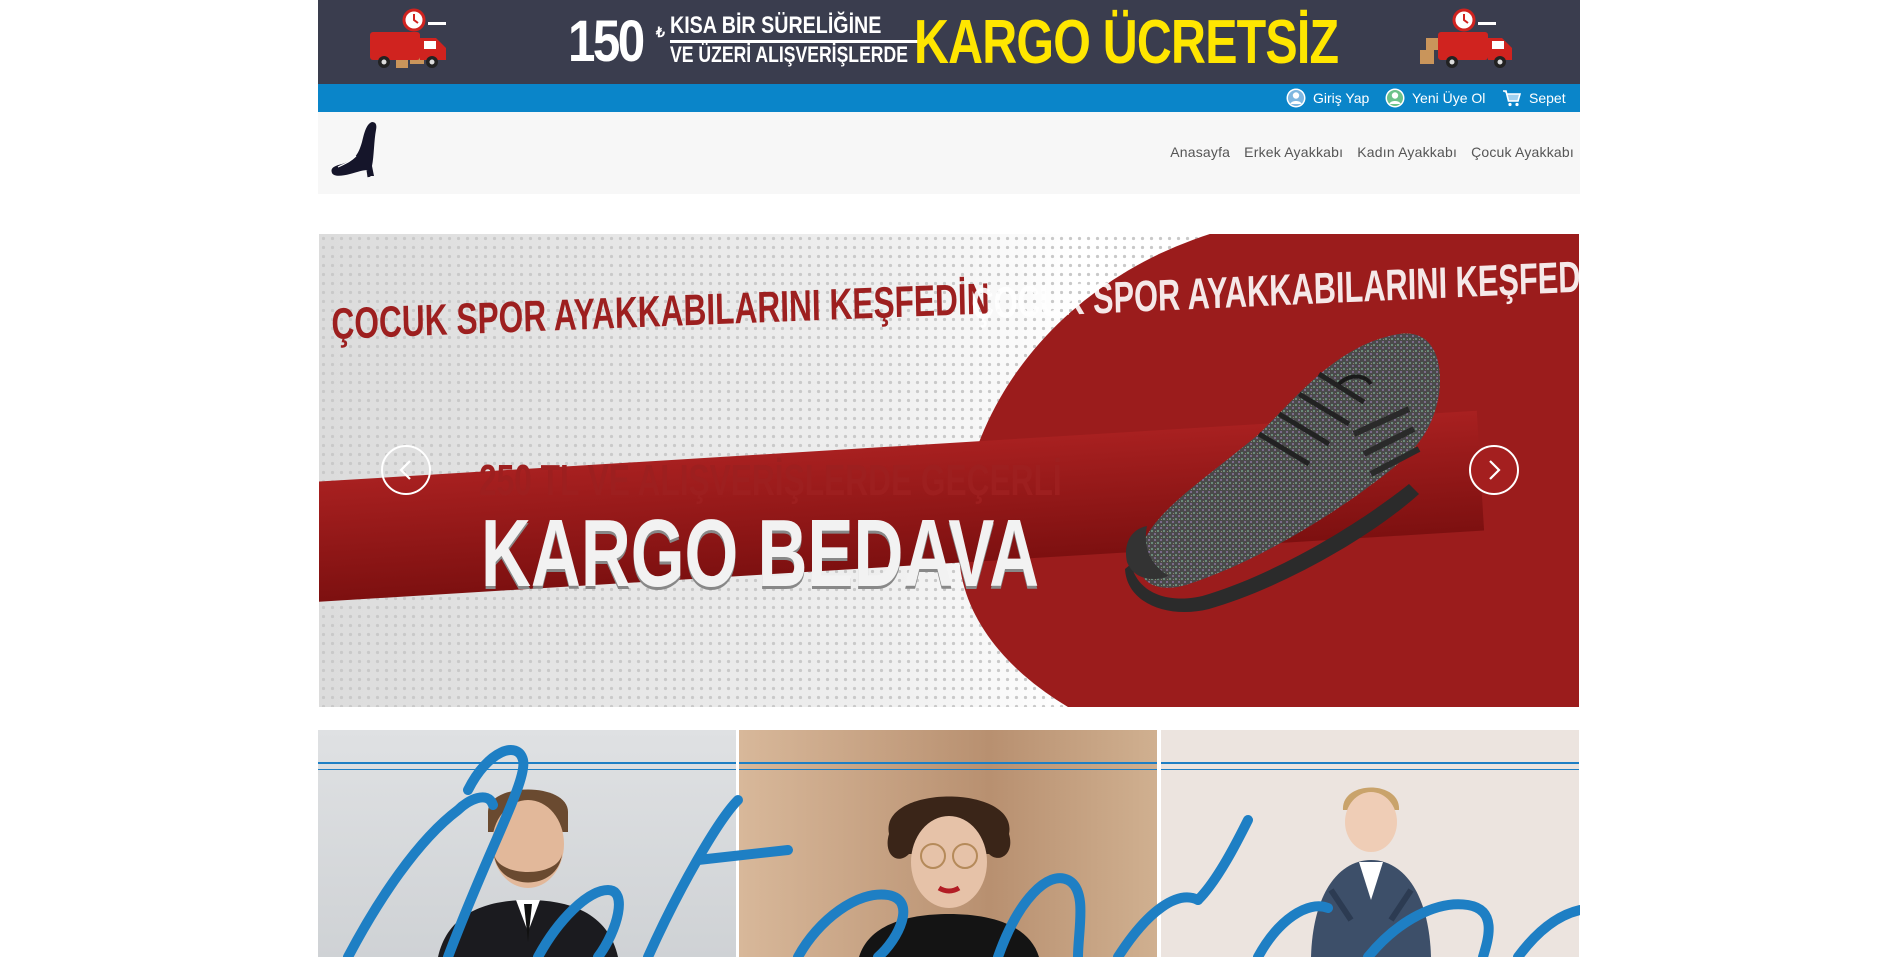  Describe the element at coordinates (789, 54) in the screenshot. I see `promo-line2: VE ÜZERİ ALIŞVERİŞLERDE` at that location.